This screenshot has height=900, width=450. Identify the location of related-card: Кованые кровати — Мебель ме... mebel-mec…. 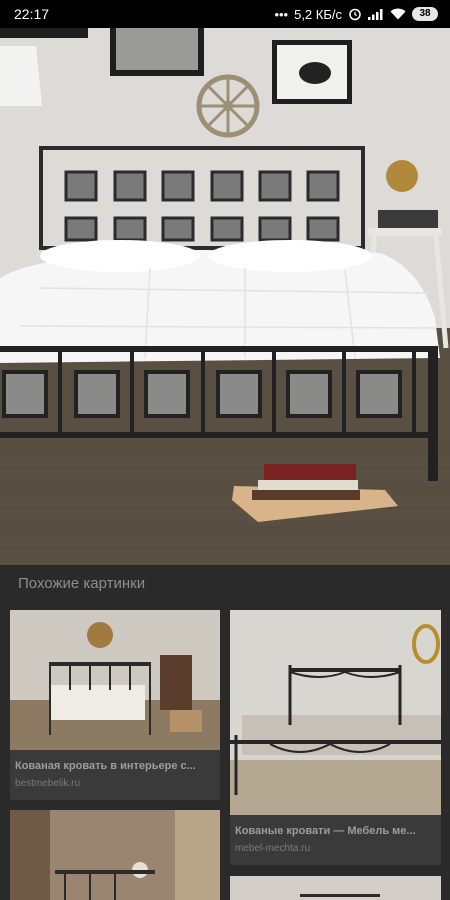
(335, 737).